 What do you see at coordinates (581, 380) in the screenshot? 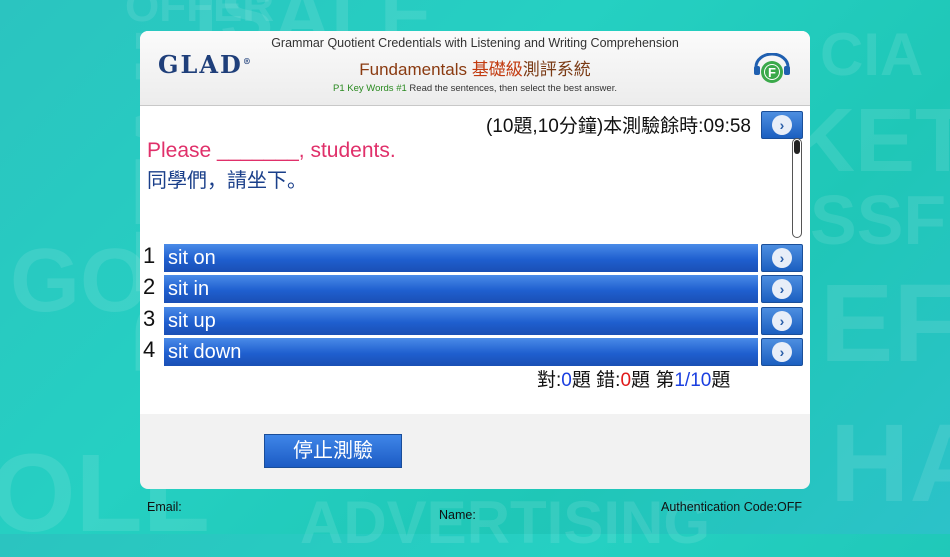
I see `correct-unit: 題` at bounding box center [581, 380].